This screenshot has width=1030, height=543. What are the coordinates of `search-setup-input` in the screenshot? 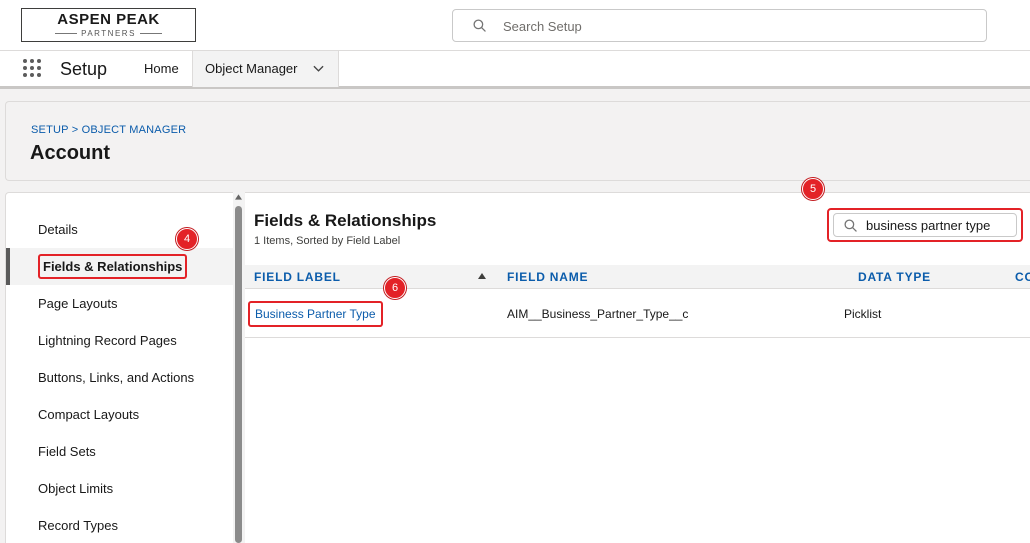 It's located at (738, 26).